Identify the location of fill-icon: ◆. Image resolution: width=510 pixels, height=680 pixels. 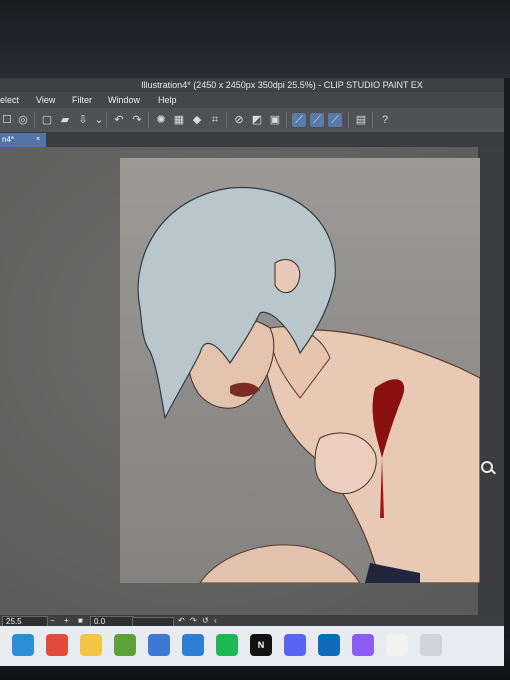
(197, 120).